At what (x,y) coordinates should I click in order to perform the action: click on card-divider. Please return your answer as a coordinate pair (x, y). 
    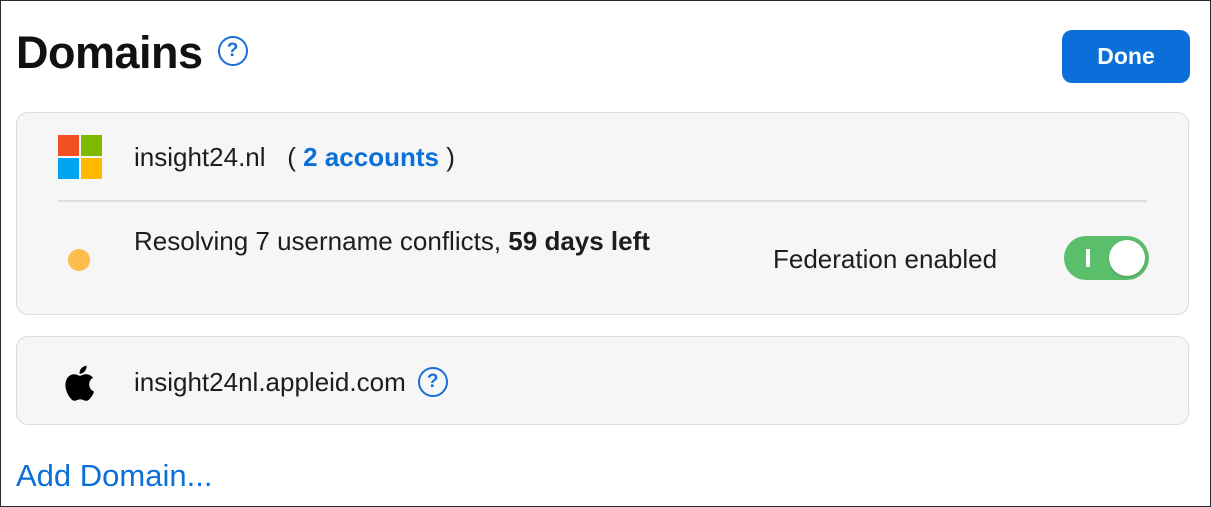
    Looking at the image, I should click on (602, 201).